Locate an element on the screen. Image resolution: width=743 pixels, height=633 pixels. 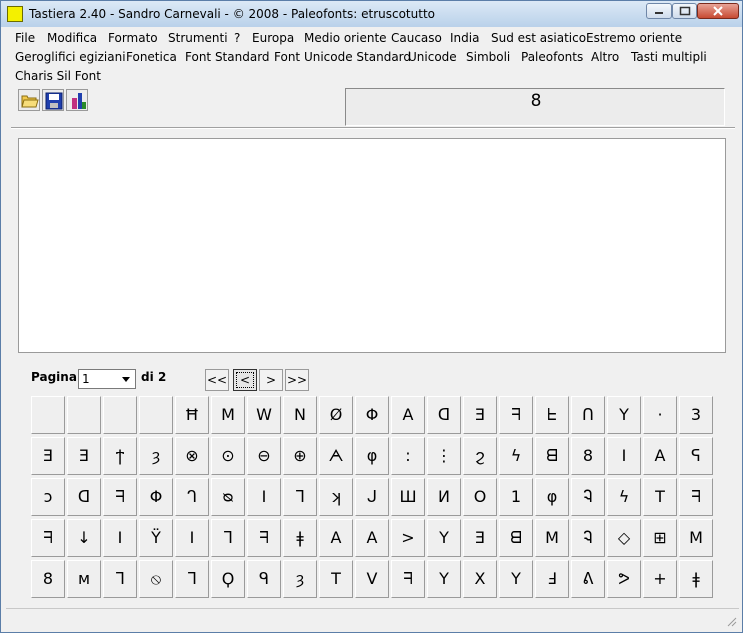
key-button: ϩ is located at coordinates (480, 456).